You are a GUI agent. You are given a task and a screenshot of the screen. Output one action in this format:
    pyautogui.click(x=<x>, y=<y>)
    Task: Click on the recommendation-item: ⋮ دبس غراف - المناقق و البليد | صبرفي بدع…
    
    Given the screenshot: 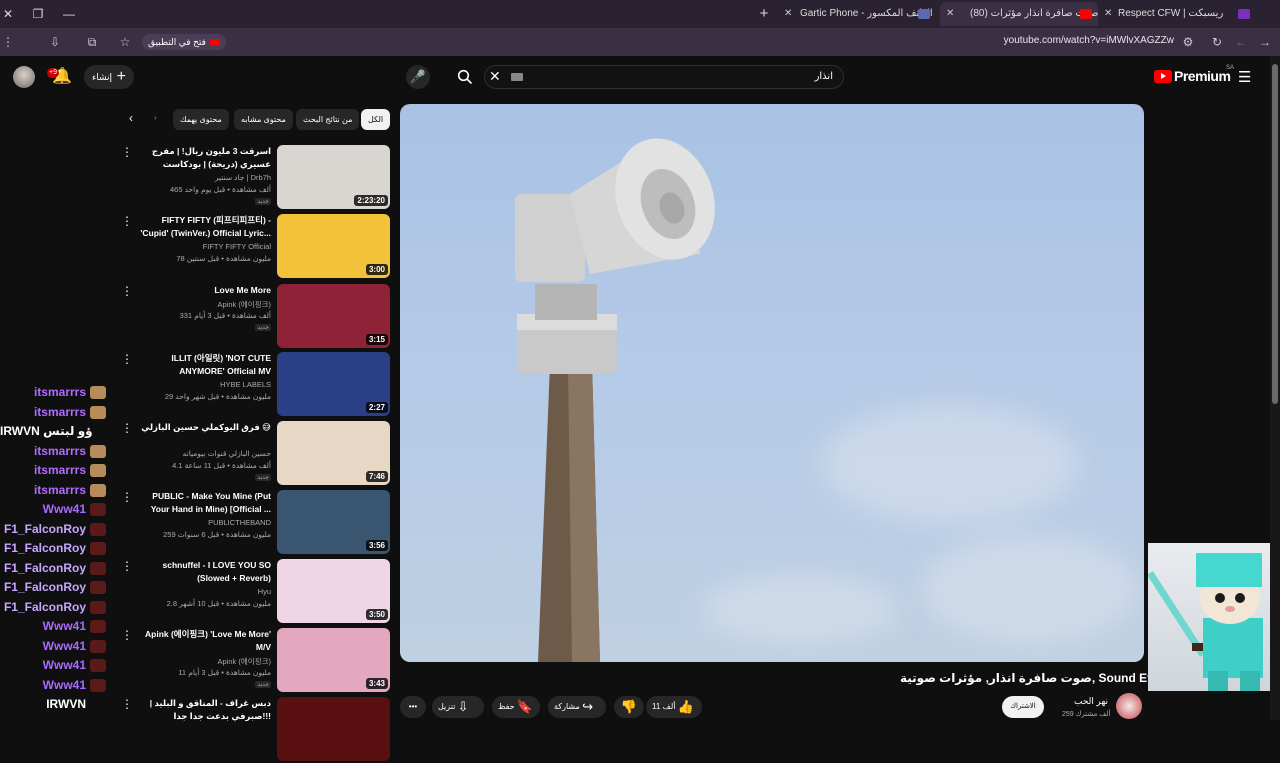 What is the action you would take?
    pyautogui.click(x=254, y=730)
    